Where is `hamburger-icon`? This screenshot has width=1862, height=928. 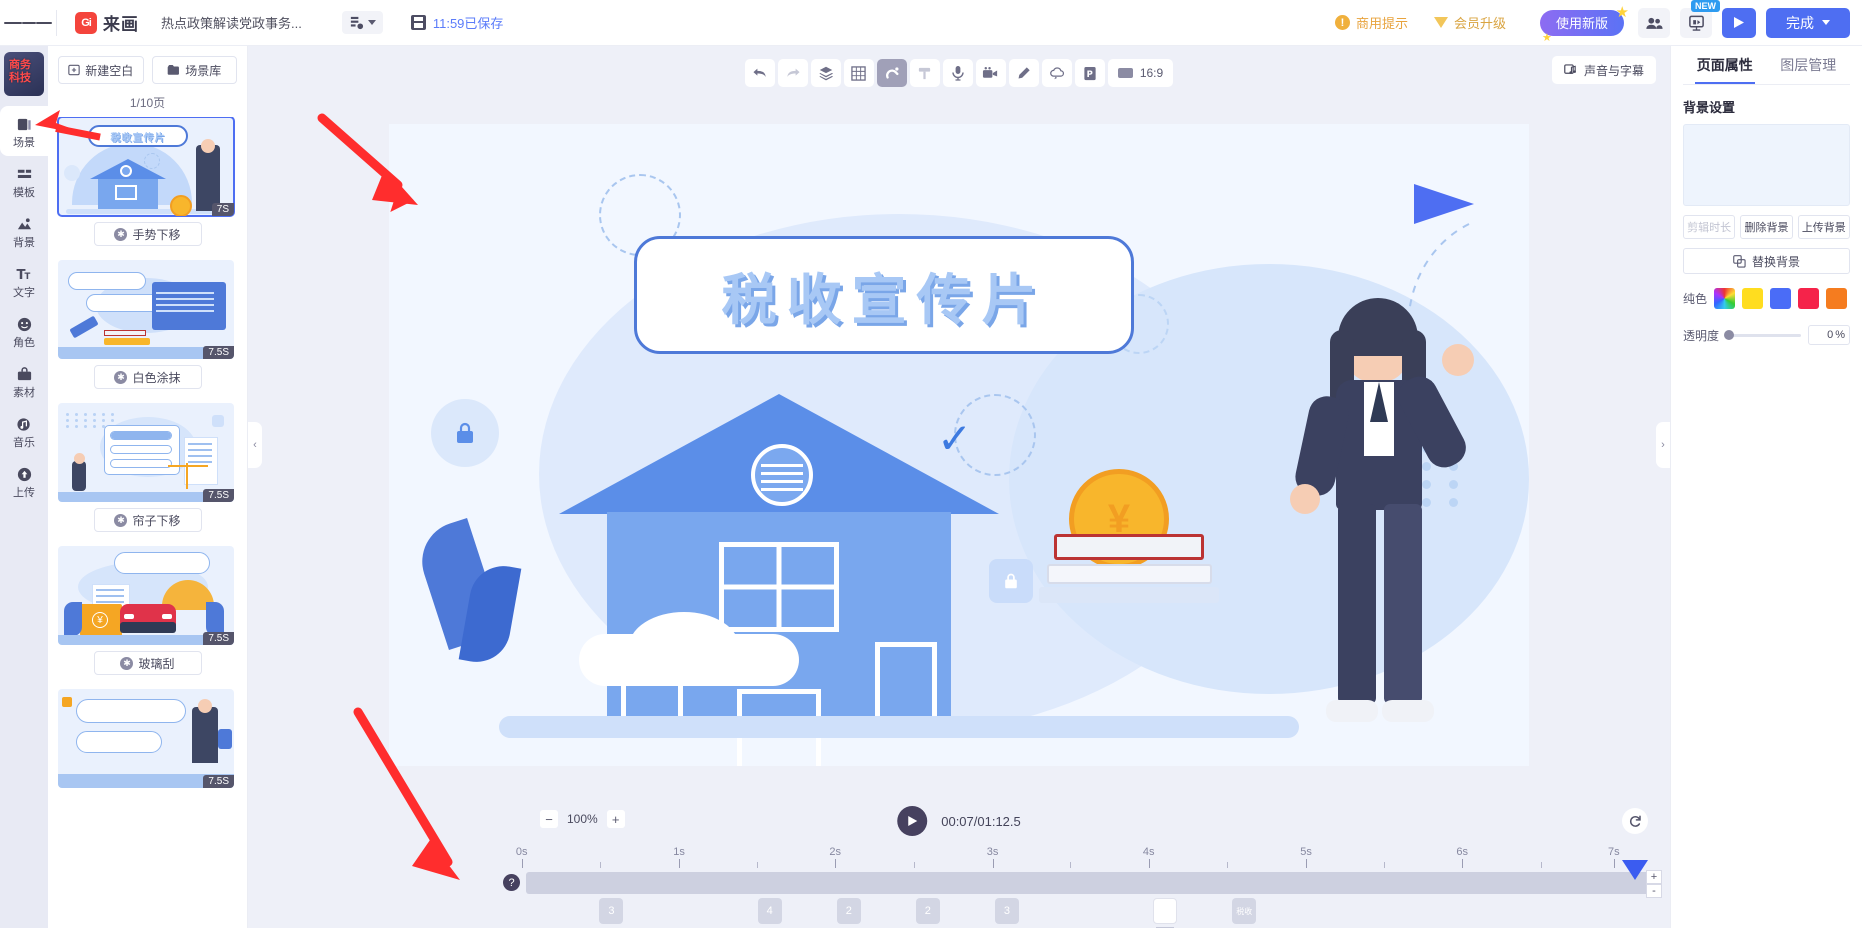
hamburger-icon is located at coordinates (28, 23).